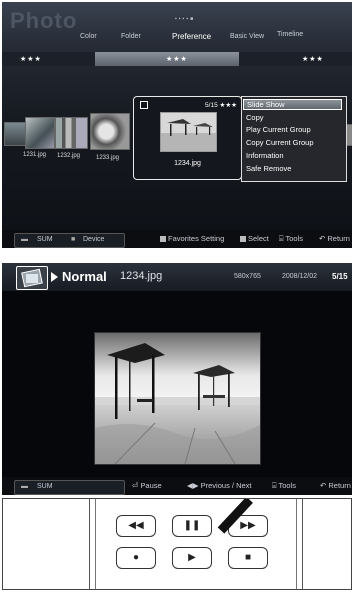 This screenshot has height=592, width=356. I want to click on rating-left: ★★★, so click(31, 59).